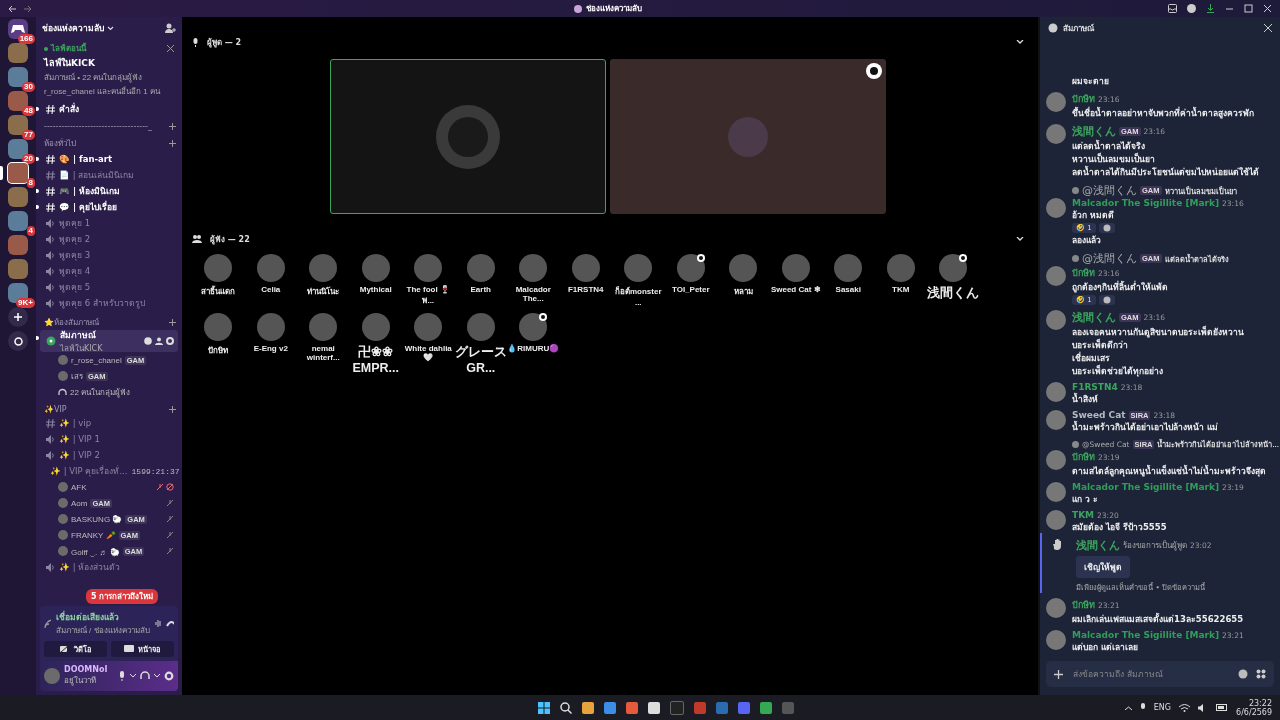 This screenshot has height=720, width=1280. Describe the element at coordinates (170, 623) in the screenshot. I see `hang-up-icon` at that location.